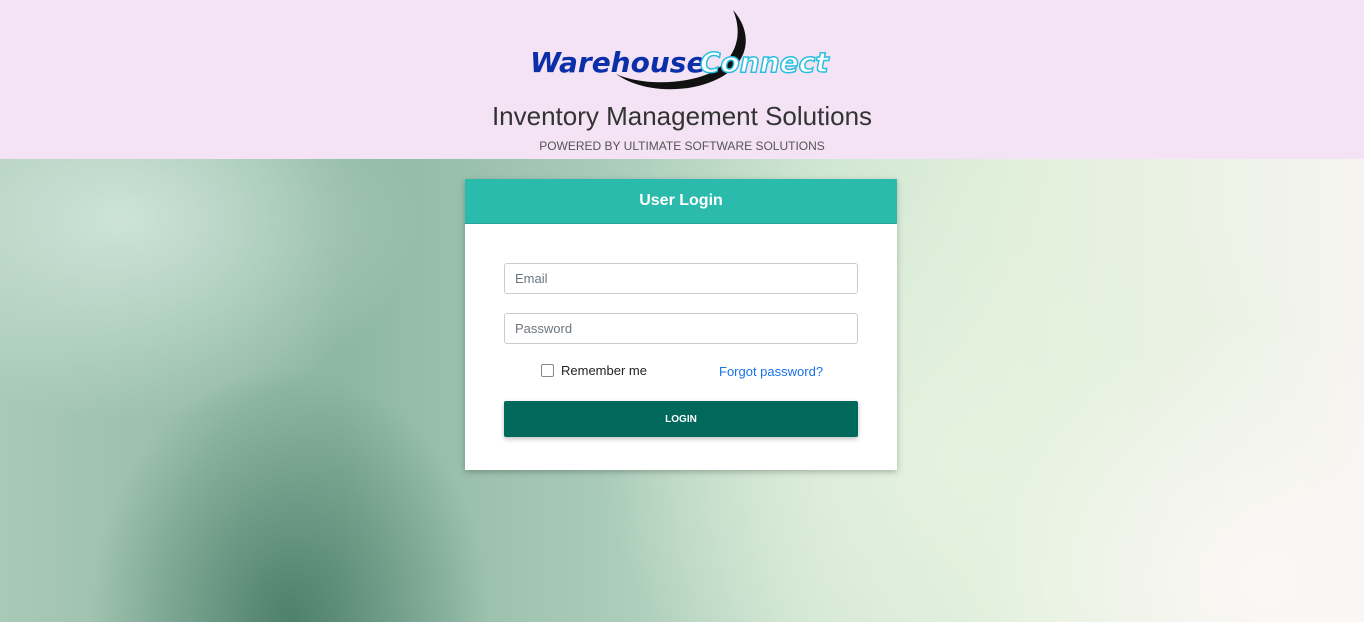 The image size is (1364, 622). What do you see at coordinates (682, 116) in the screenshot?
I see `page-title: Inventory Management Solutions` at bounding box center [682, 116].